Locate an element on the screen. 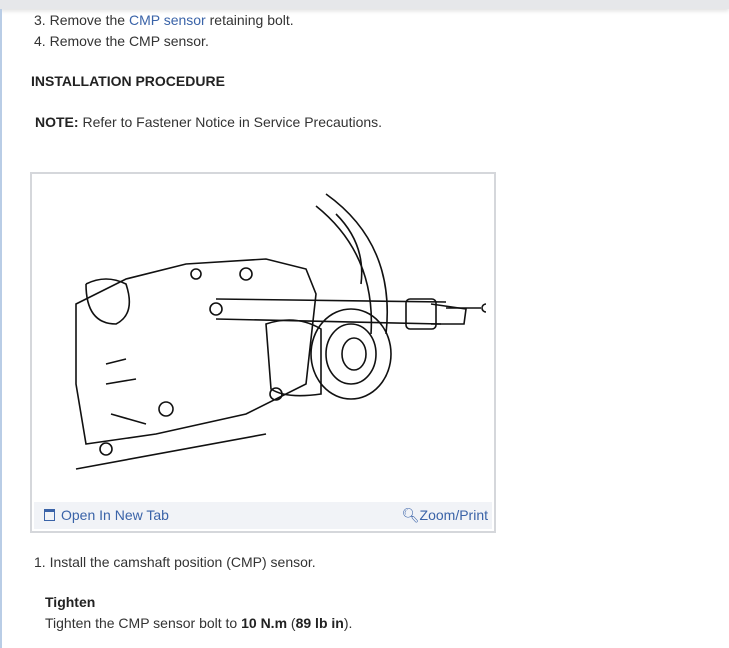 This screenshot has width=729, height=648. left-border is located at coordinates (1, 328).